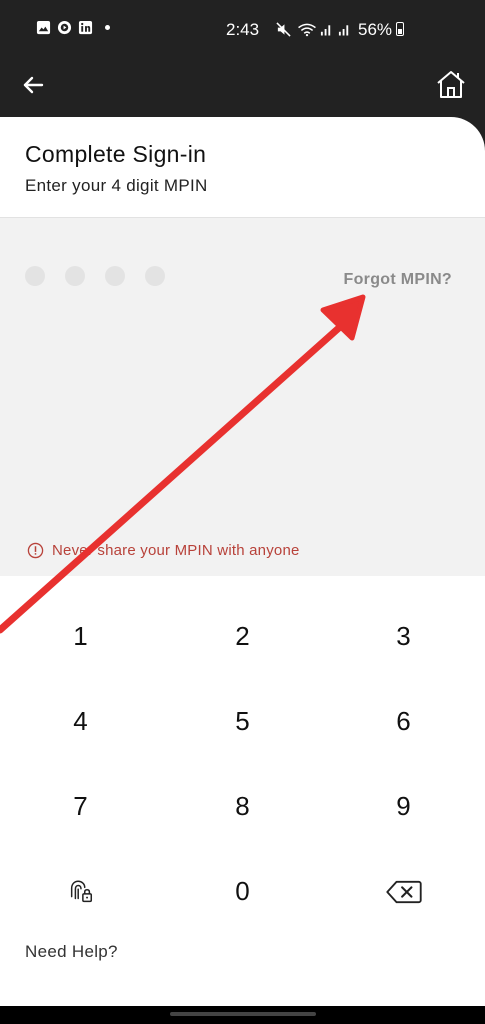 This screenshot has height=1024, width=485. I want to click on biometric-button, so click(80, 891).